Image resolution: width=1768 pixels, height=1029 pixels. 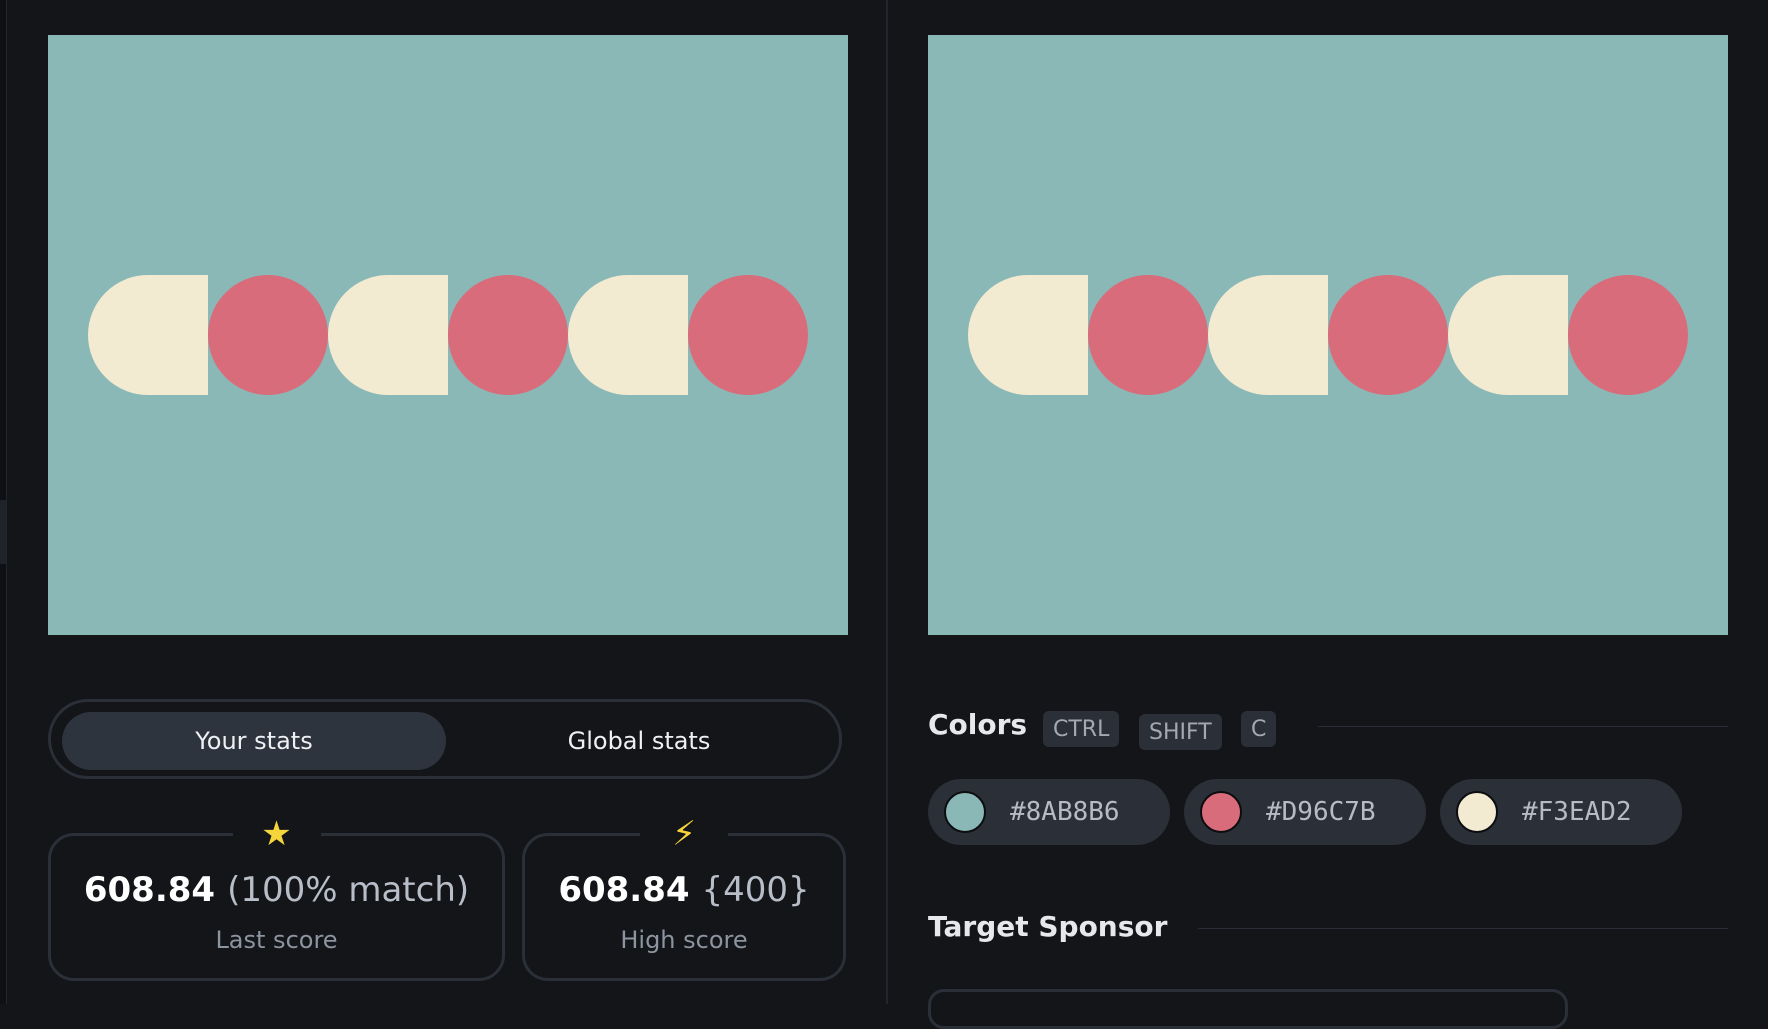 I want to click on tab-global-stats: Global stats, so click(x=639, y=741).